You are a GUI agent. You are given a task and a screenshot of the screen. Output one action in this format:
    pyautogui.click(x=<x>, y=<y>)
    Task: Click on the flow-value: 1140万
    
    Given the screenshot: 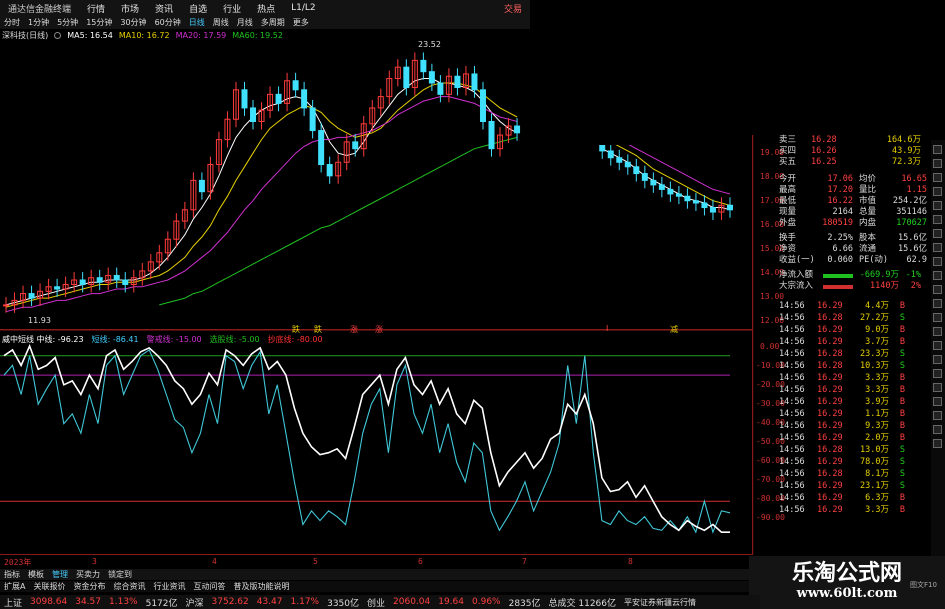 What is the action you would take?
    pyautogui.click(x=884, y=286)
    